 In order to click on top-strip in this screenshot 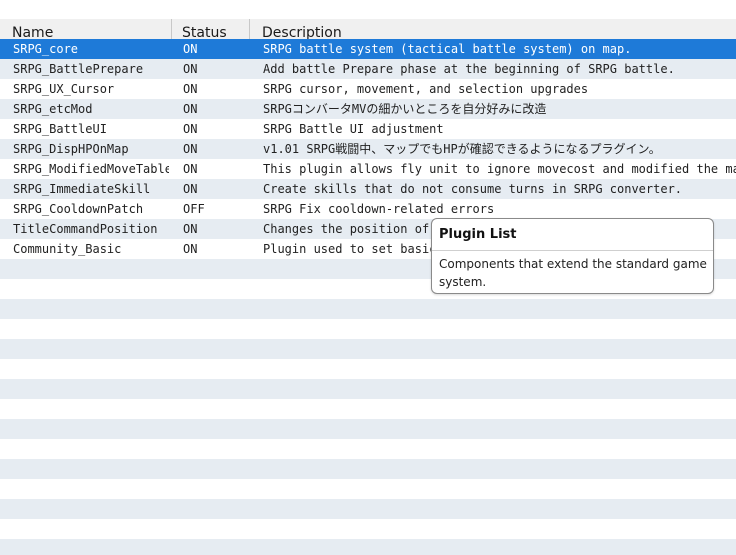, I will do `click(368, 4)`.